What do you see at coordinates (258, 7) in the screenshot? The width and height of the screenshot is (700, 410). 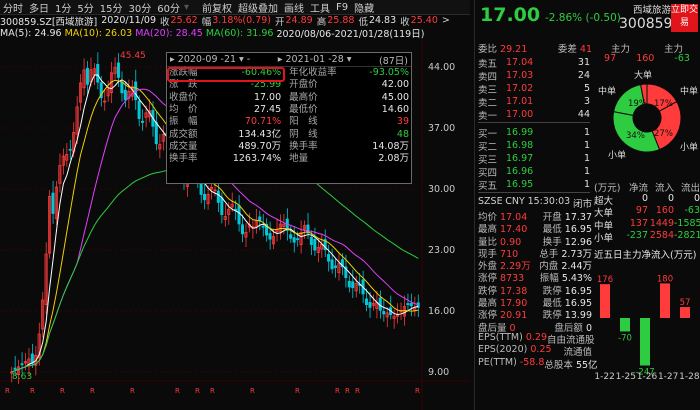 I see `overlay-button: 超级叠加` at bounding box center [258, 7].